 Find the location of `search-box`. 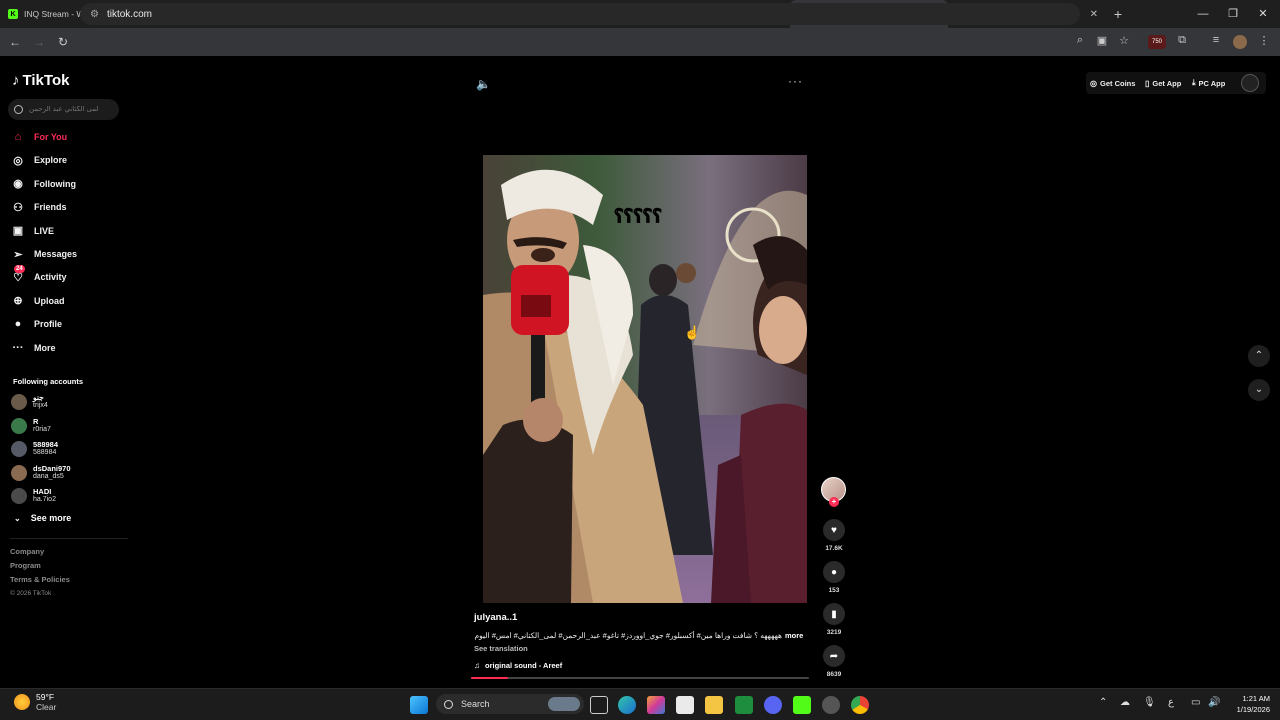

search-box is located at coordinates (63, 109).